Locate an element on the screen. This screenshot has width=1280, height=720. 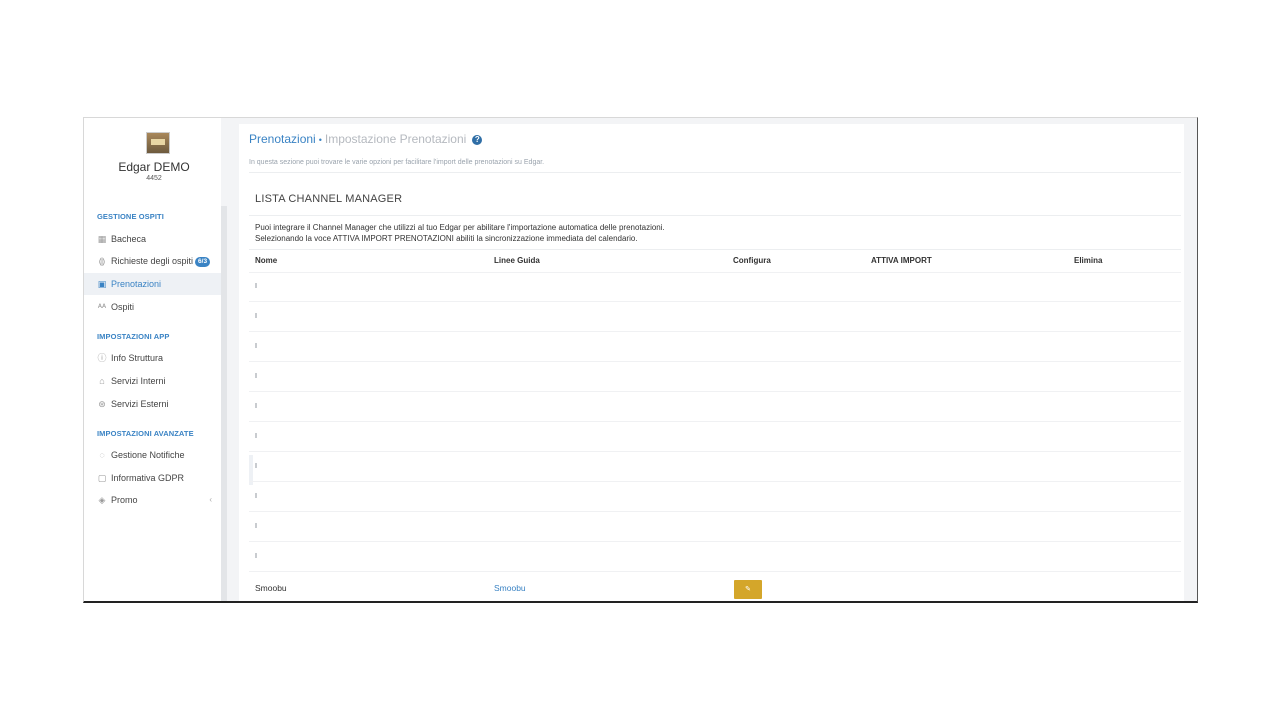
sidebar-item-richieste: ⟬⟭ Richieste degli ospiti 6/3 is located at coordinates (153, 261).